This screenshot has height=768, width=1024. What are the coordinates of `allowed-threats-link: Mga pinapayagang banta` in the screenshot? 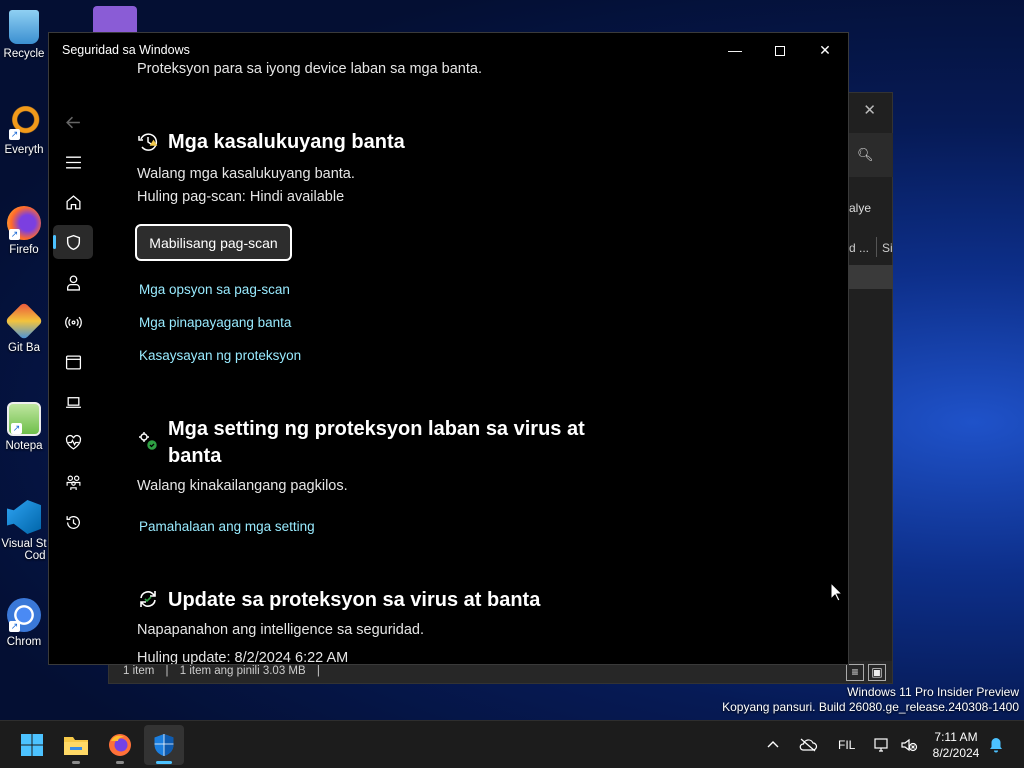 It's located at (215, 322).